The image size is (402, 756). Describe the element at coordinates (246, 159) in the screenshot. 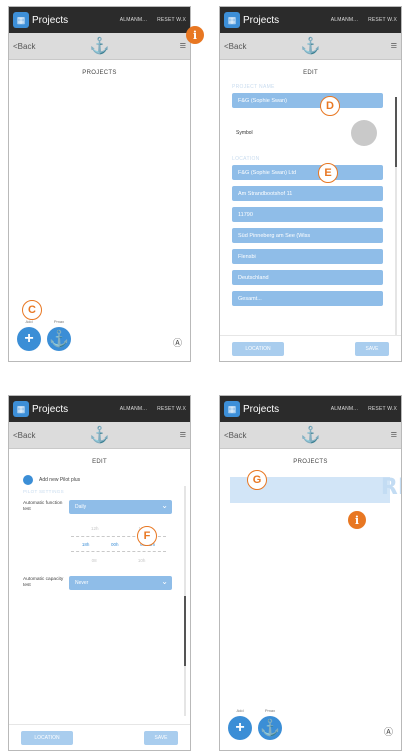

I see `location-label: LOCATION` at that location.